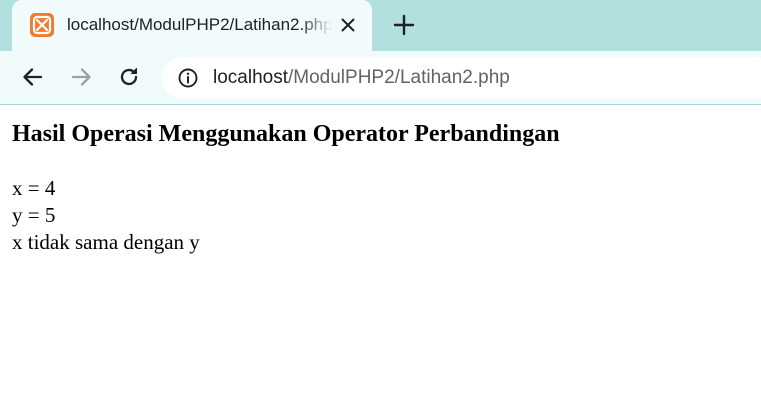 This screenshot has height=414, width=761. Describe the element at coordinates (34, 188) in the screenshot. I see `output-line-x: x = 4` at that location.